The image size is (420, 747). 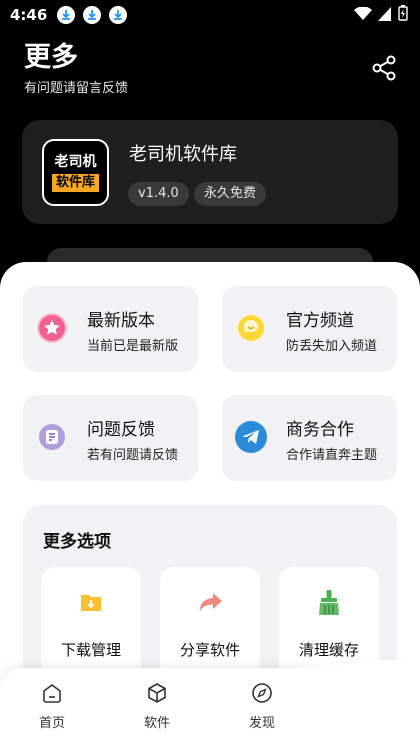 I want to click on tile-title: 商务合作, so click(x=320, y=430).